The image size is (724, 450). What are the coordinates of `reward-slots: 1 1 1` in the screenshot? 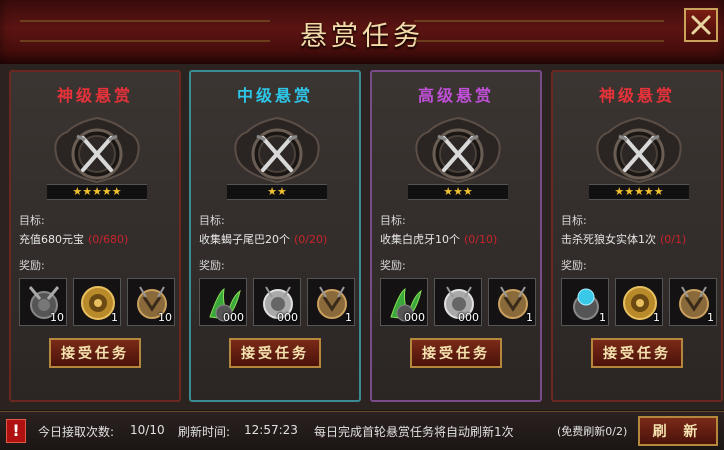 It's located at (639, 304).